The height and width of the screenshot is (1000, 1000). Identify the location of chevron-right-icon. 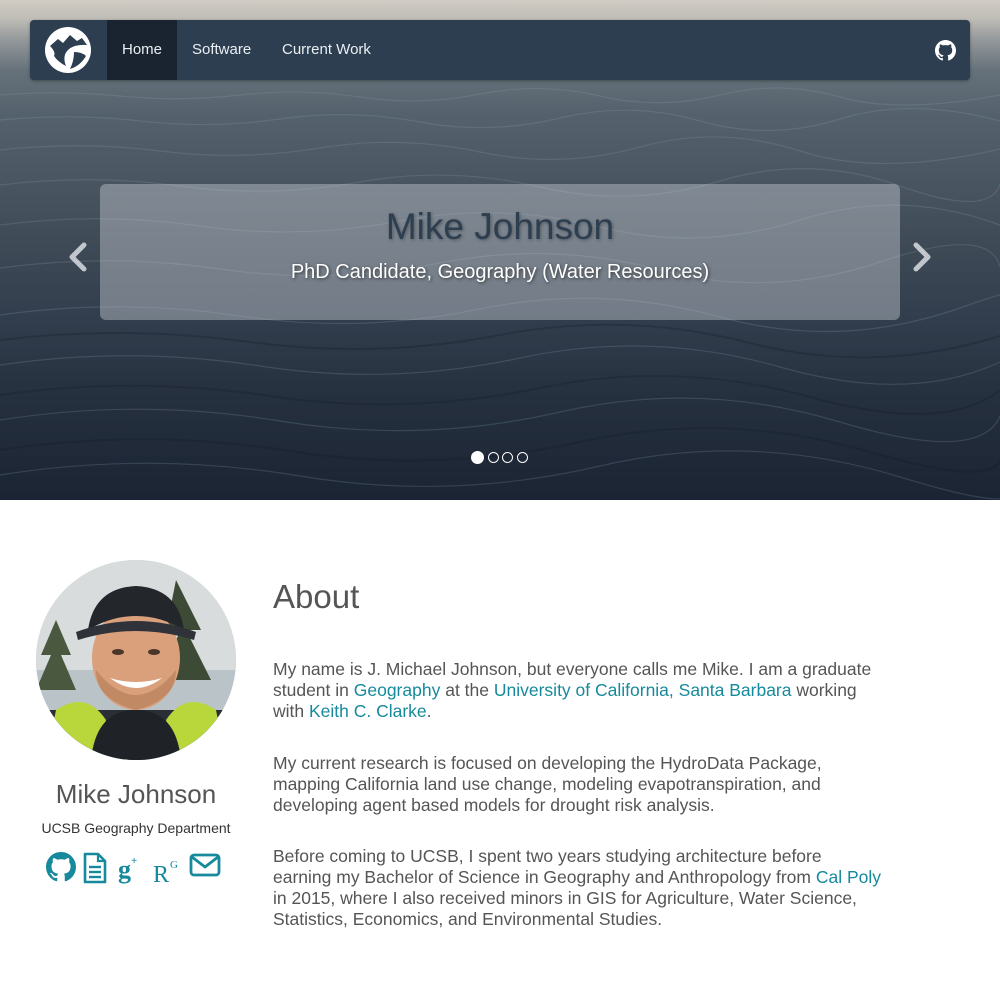
(922, 257).